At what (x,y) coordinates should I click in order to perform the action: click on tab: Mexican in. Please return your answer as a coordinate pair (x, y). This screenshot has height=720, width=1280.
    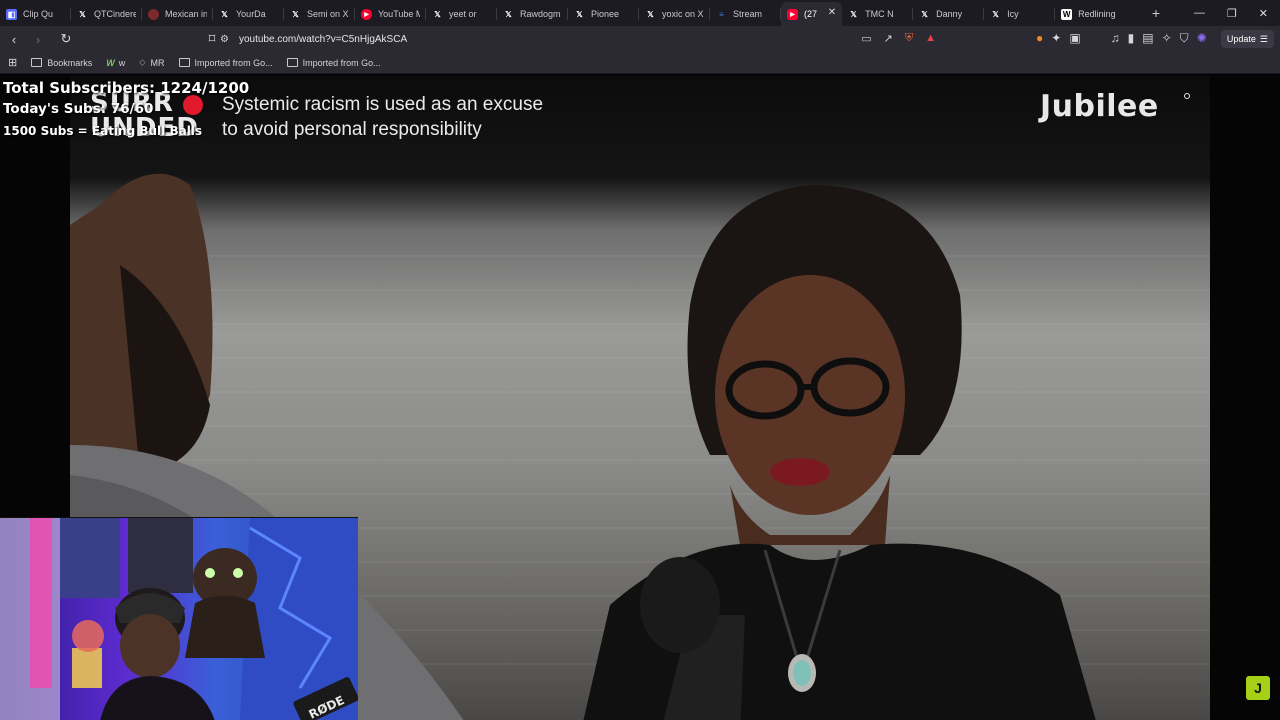
    Looking at the image, I should click on (177, 14).